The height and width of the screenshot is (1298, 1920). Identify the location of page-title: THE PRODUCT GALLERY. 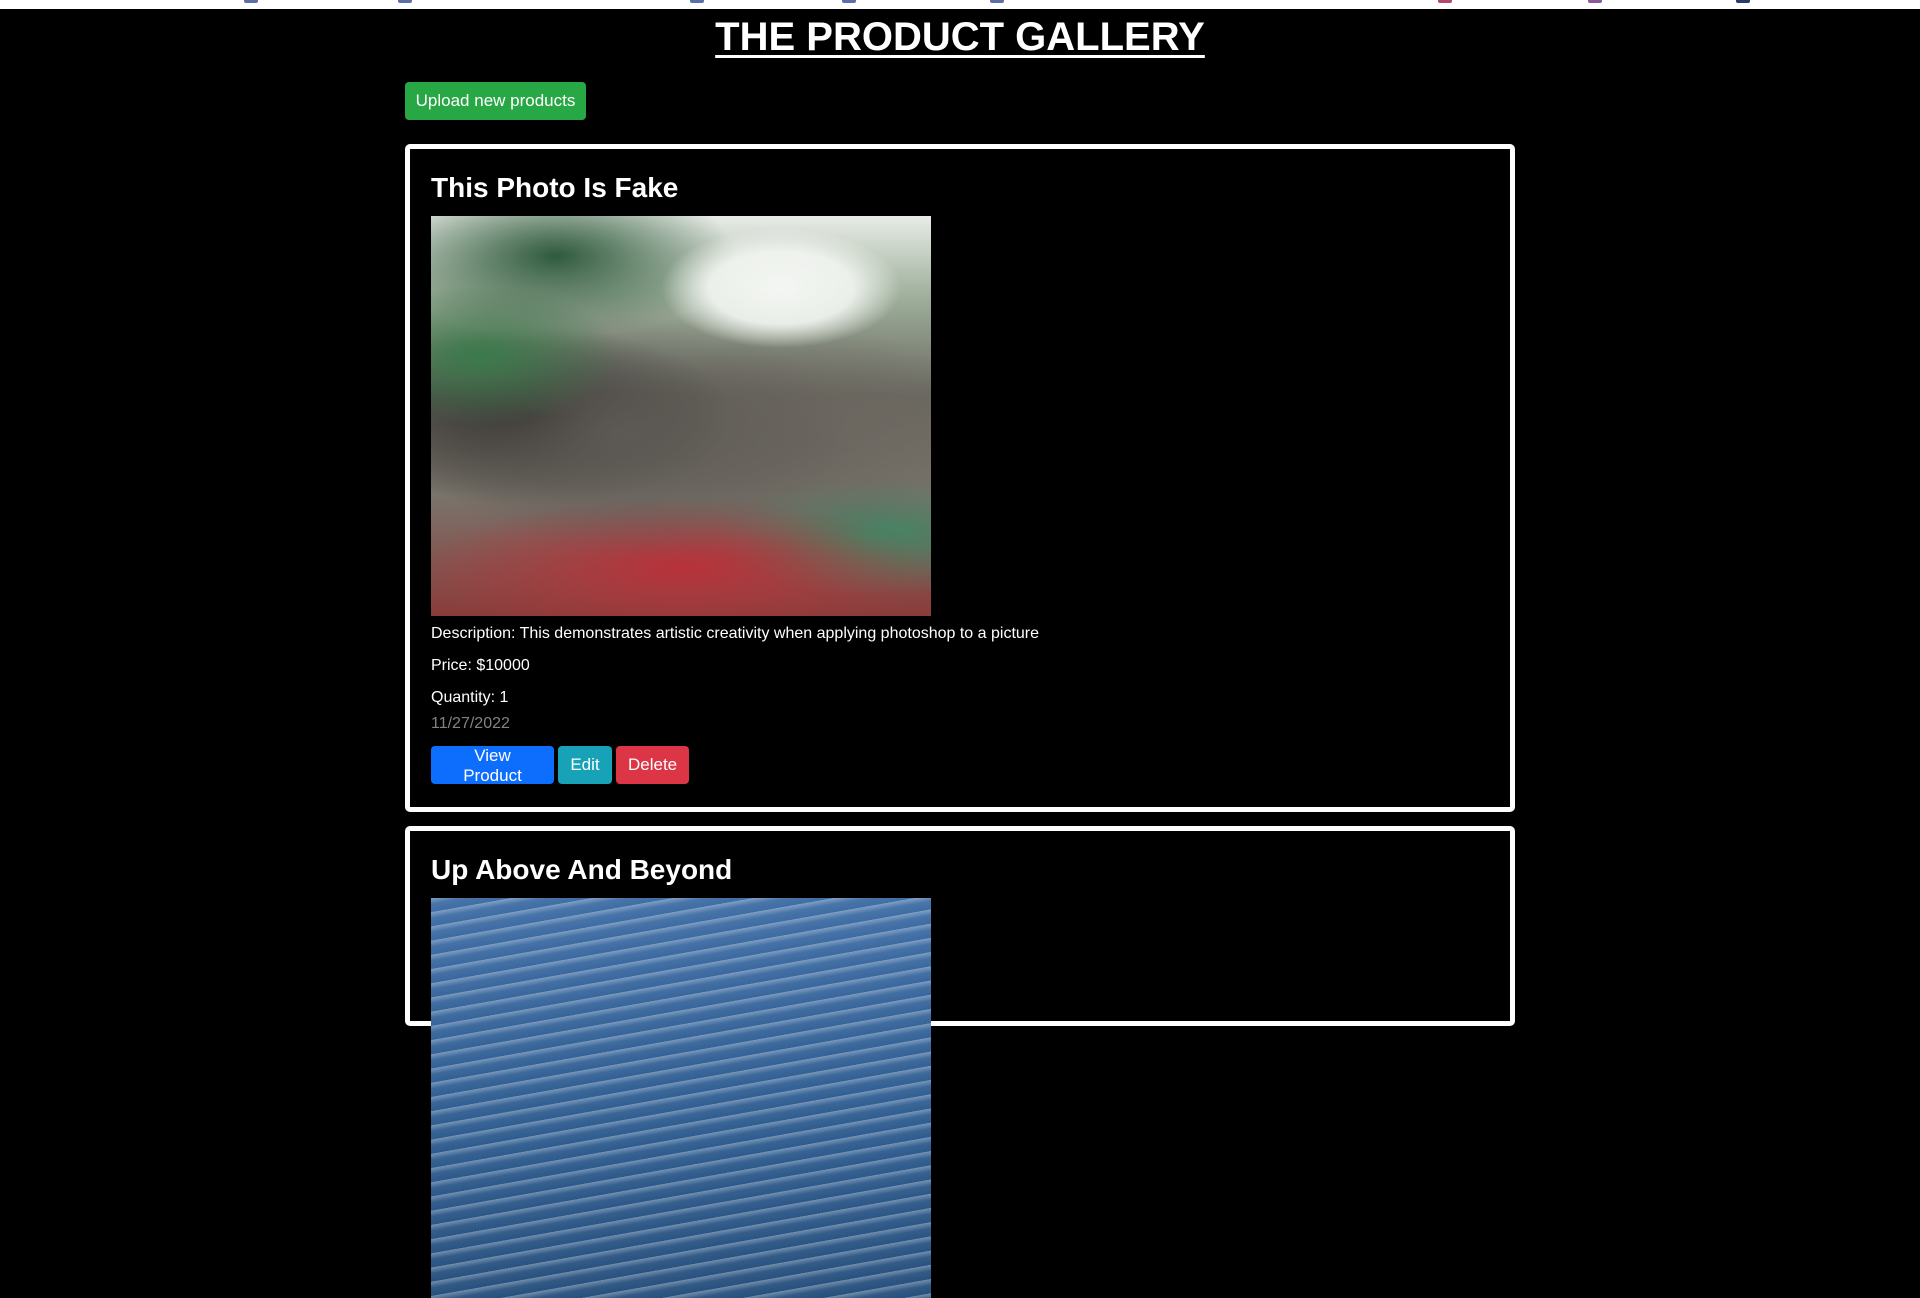
(960, 37).